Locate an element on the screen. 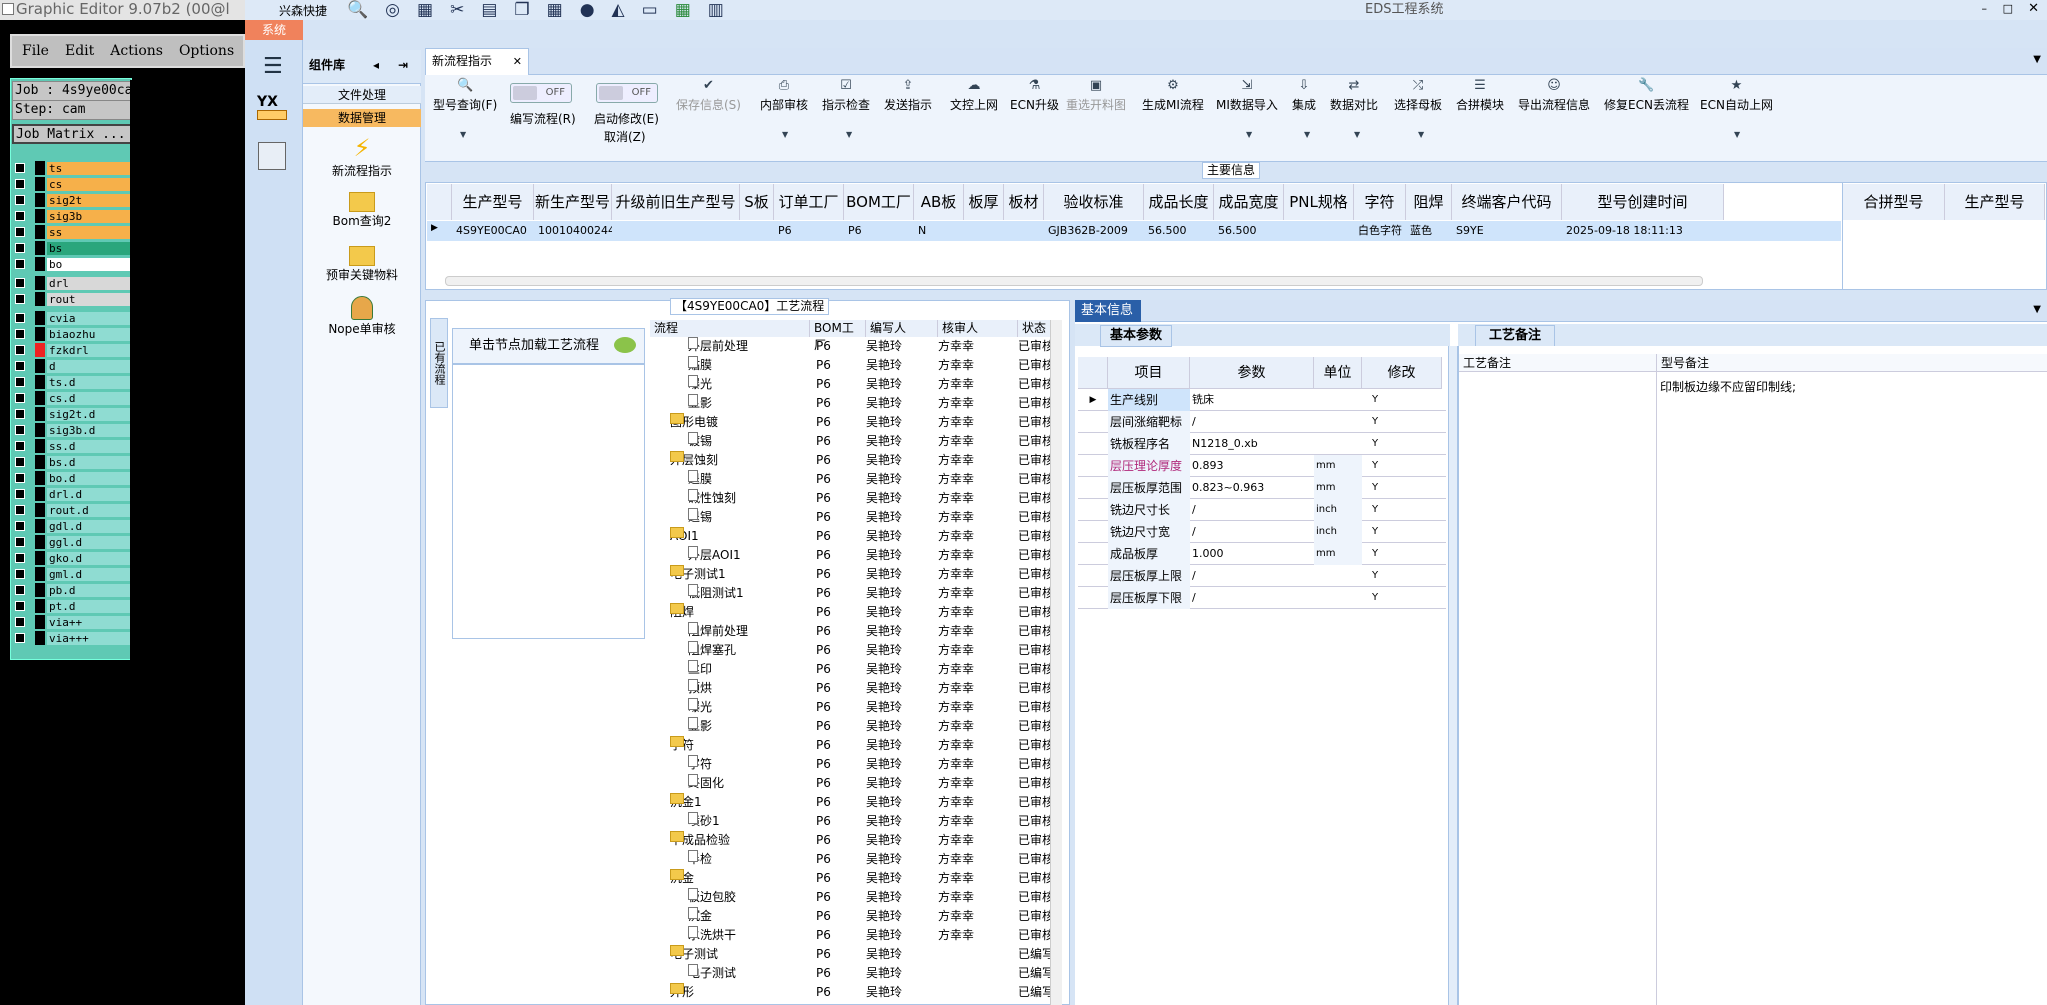 The width and height of the screenshot is (2047, 1005). layer-row: biaozhu is located at coordinates (72, 334).